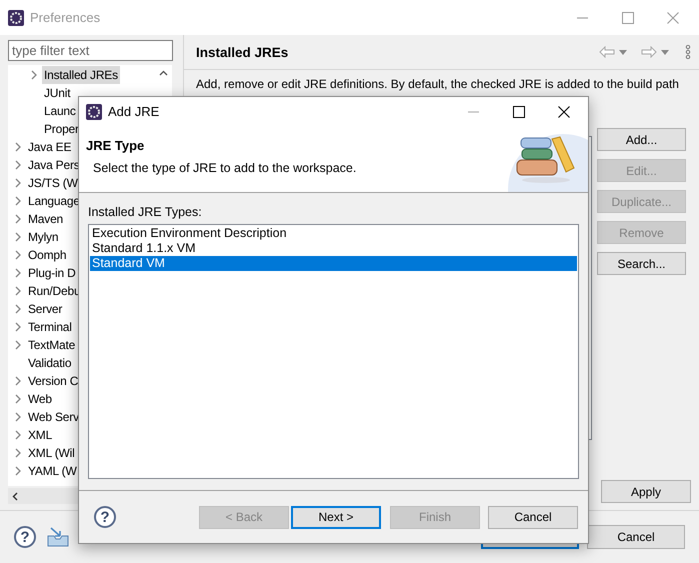 The width and height of the screenshot is (699, 563). Describe the element at coordinates (145, 212) in the screenshot. I see `list-label: Installed JRE Types:` at that location.